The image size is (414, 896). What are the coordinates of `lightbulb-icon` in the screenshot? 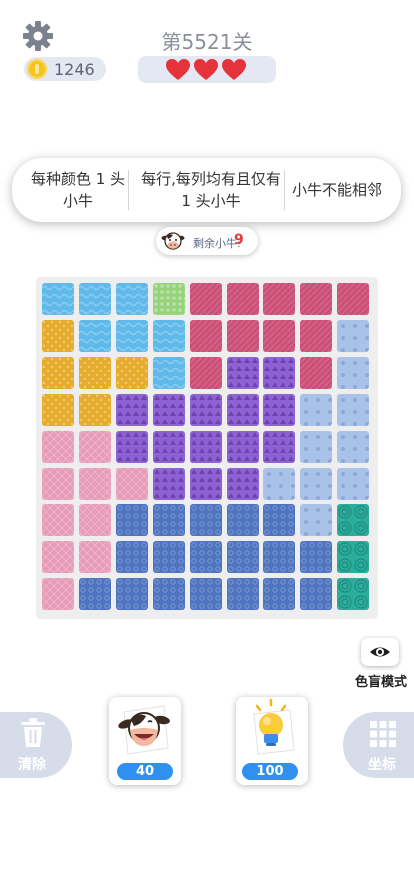 It's located at (274, 726).